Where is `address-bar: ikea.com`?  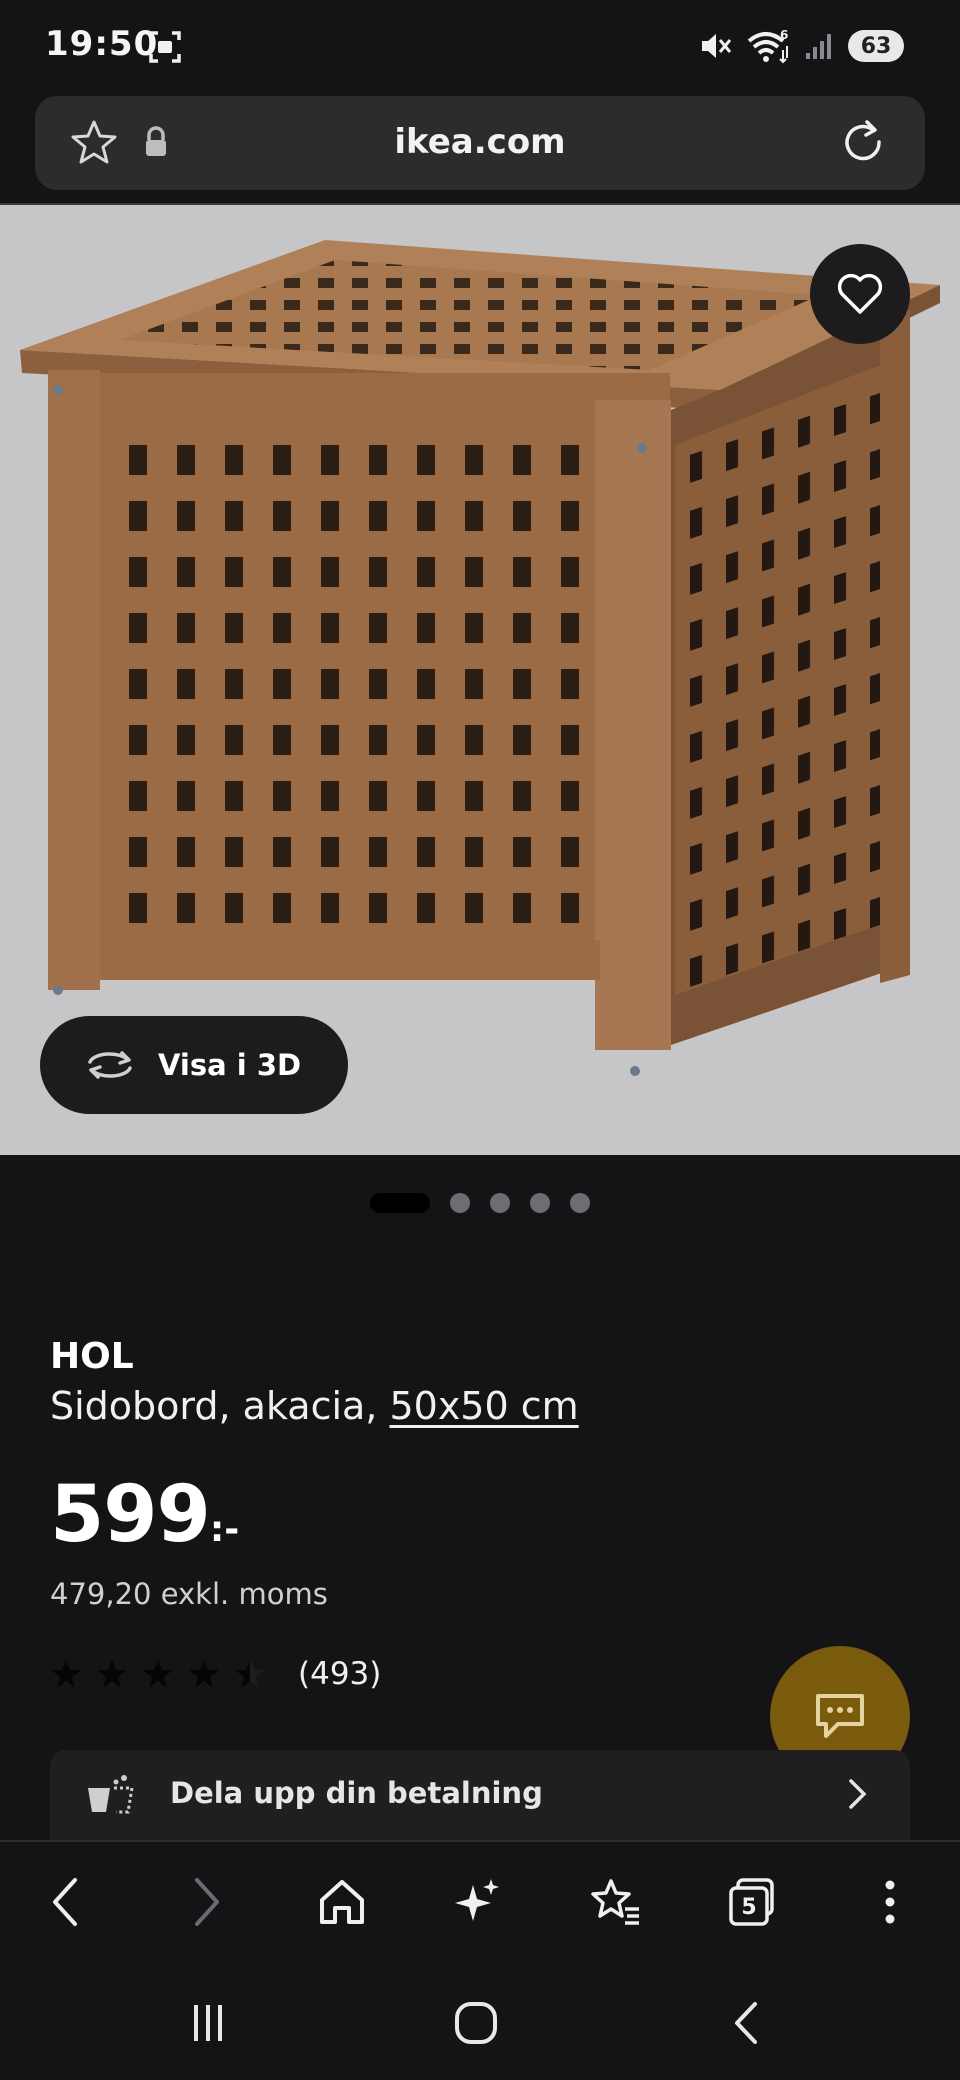
address-bar: ikea.com is located at coordinates (480, 143).